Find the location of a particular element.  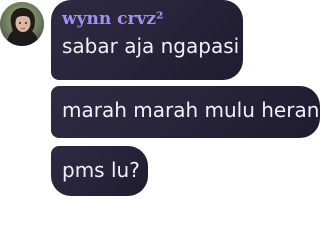

avatar is located at coordinates (22, 24).